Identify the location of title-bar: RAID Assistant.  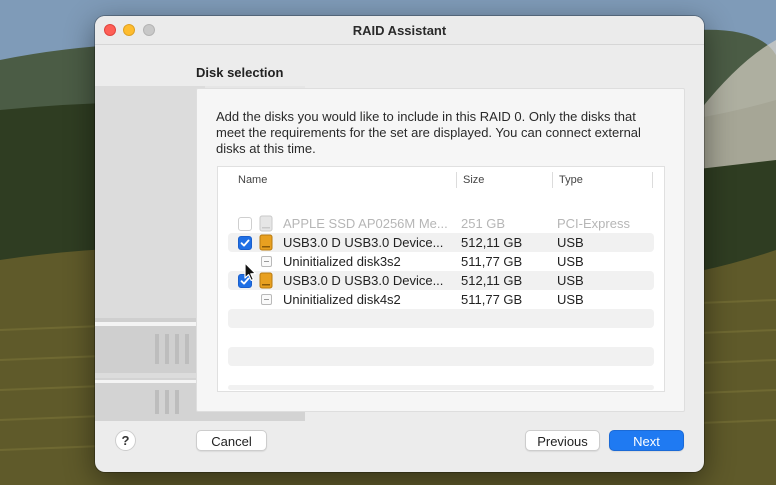
(399, 30).